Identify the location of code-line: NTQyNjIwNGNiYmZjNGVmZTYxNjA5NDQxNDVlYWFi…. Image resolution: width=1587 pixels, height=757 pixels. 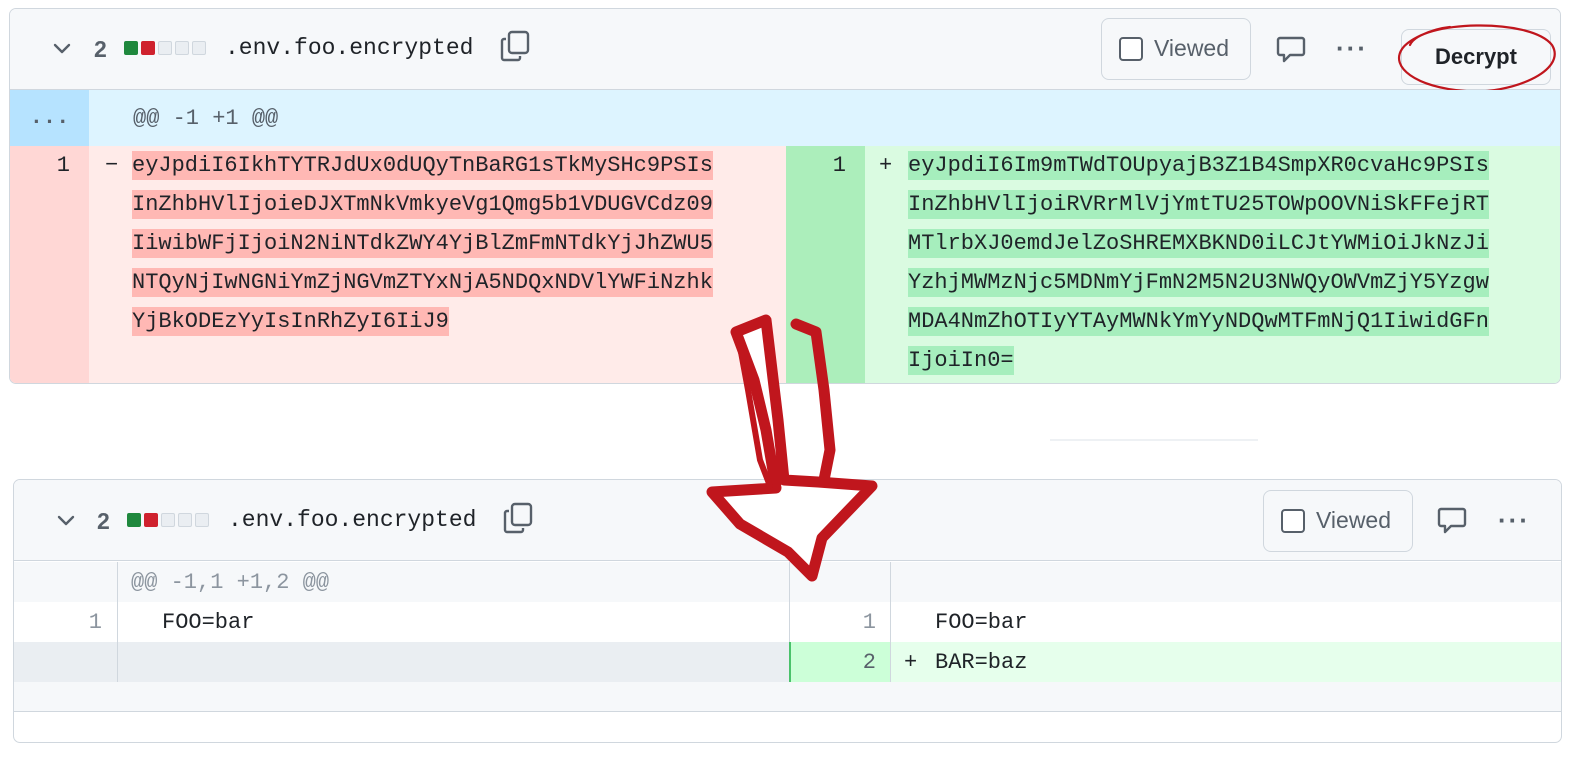
(422, 282).